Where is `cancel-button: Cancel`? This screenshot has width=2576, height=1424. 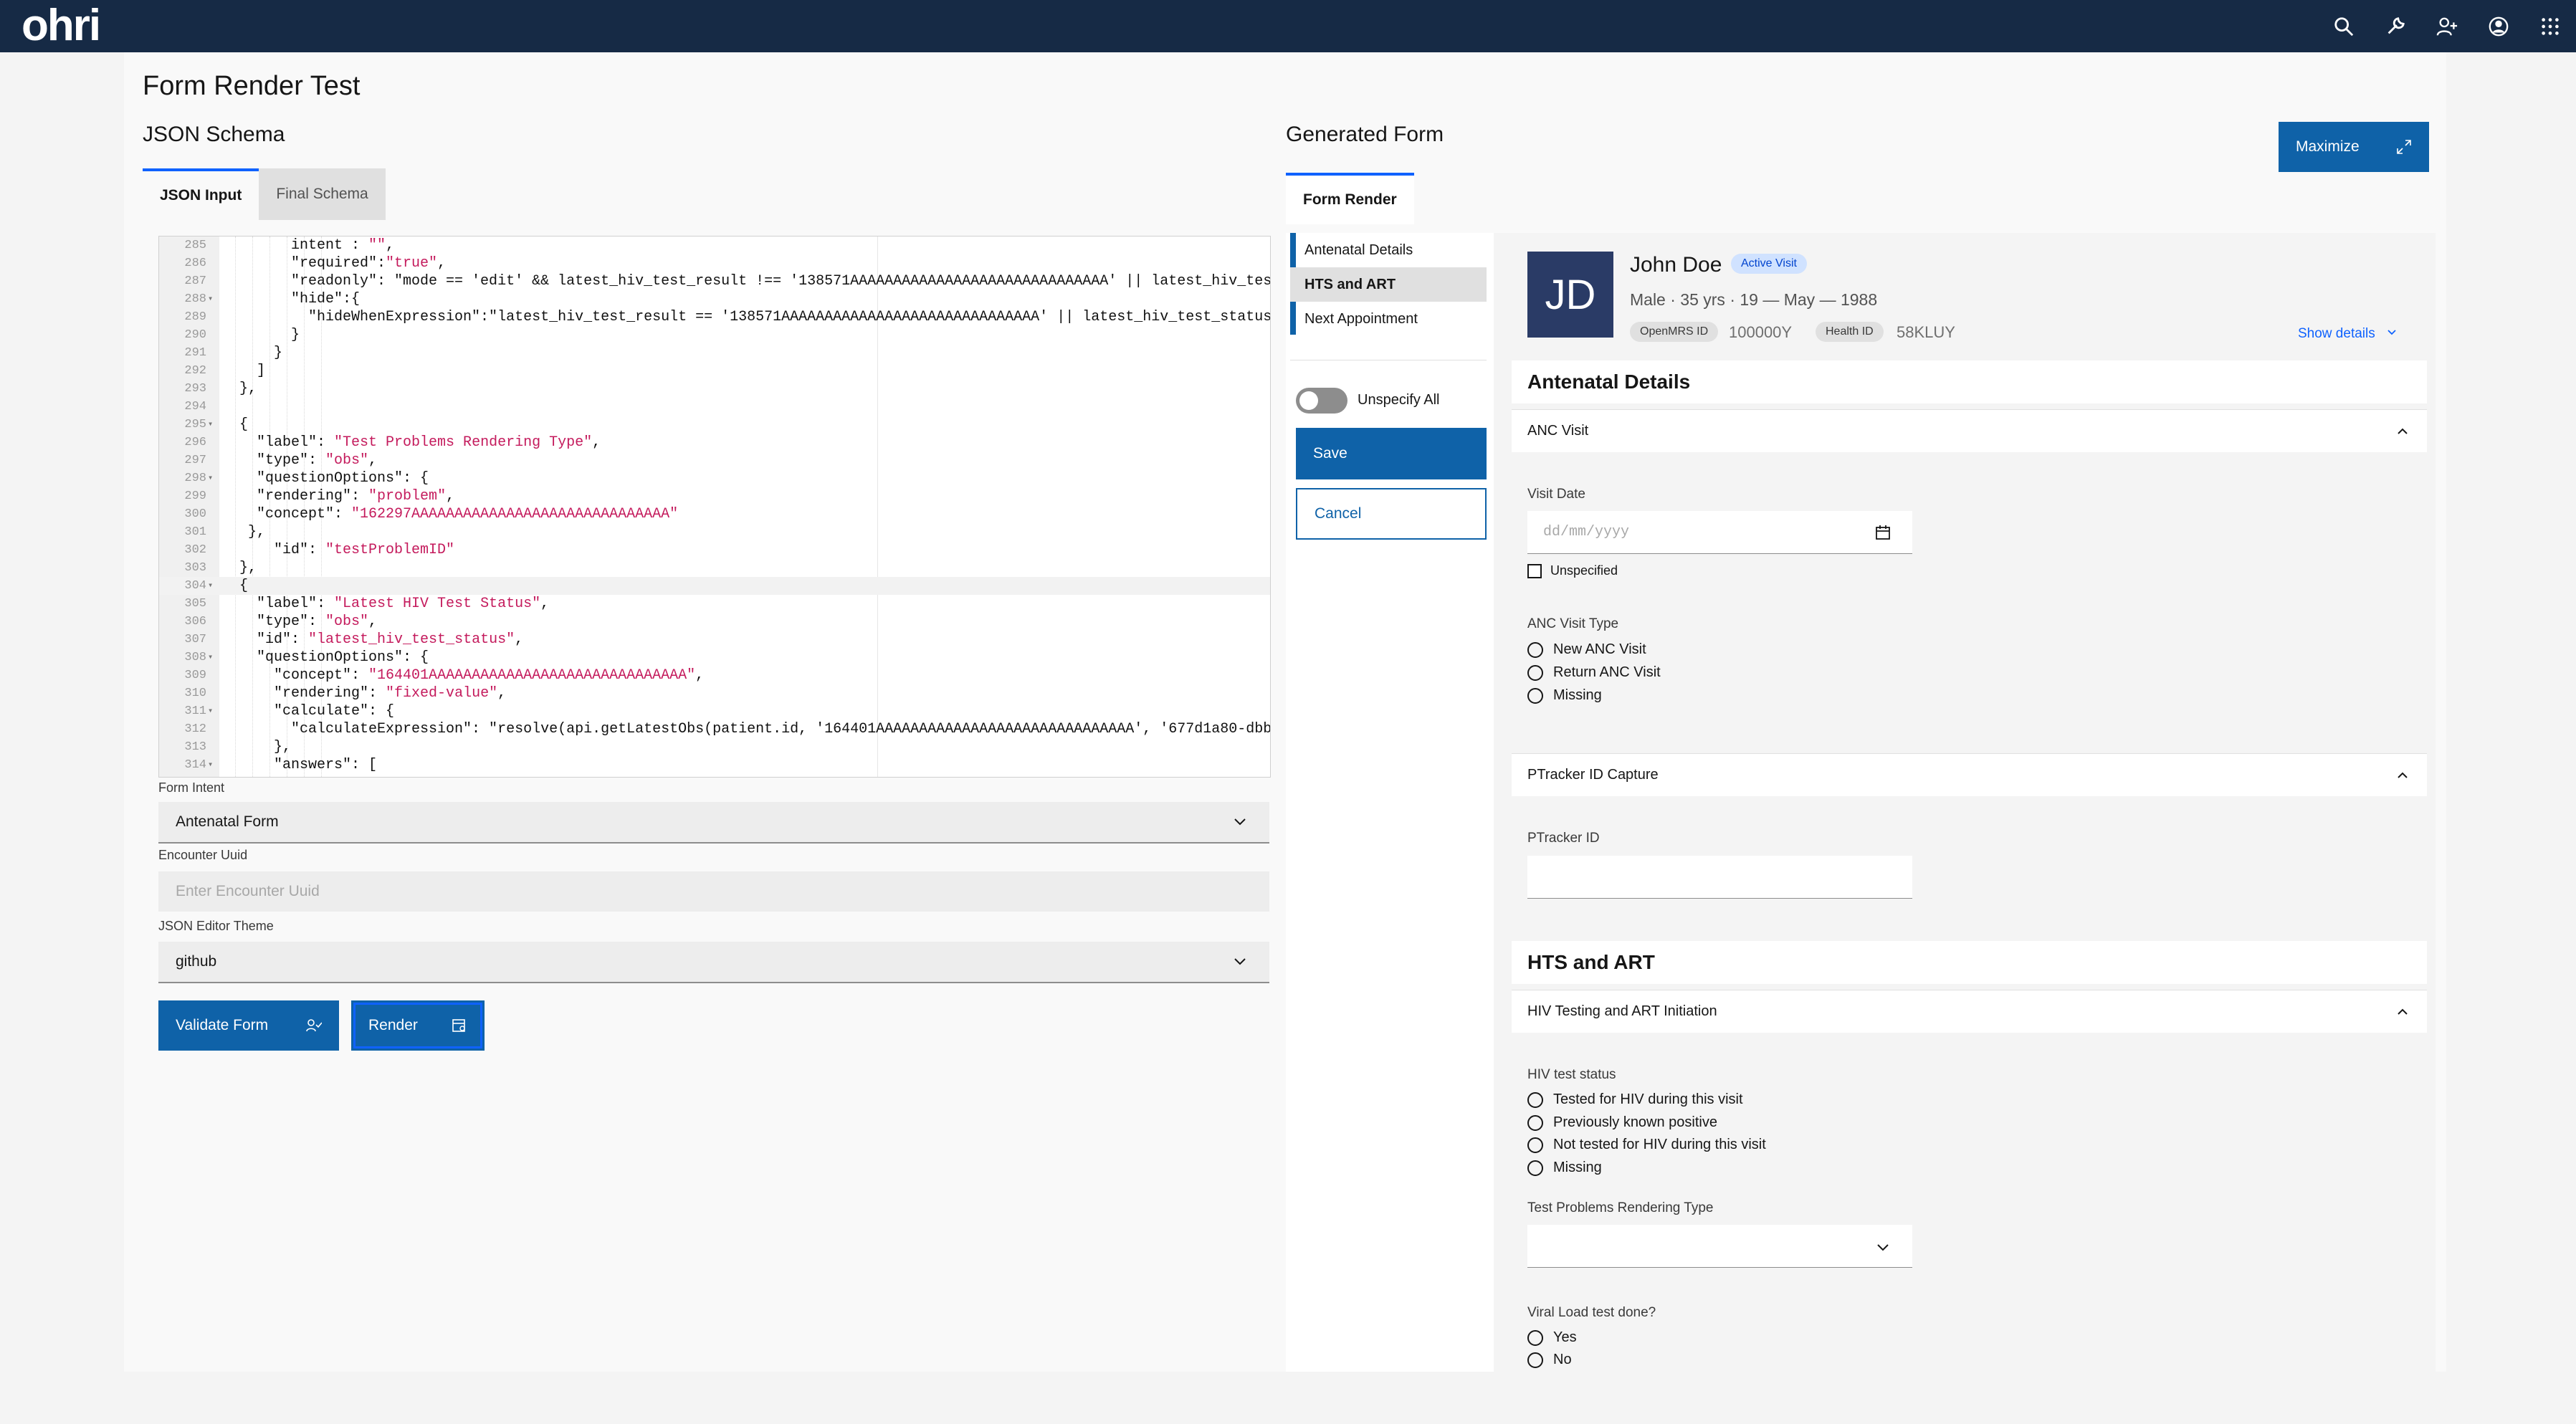 cancel-button: Cancel is located at coordinates (1391, 514).